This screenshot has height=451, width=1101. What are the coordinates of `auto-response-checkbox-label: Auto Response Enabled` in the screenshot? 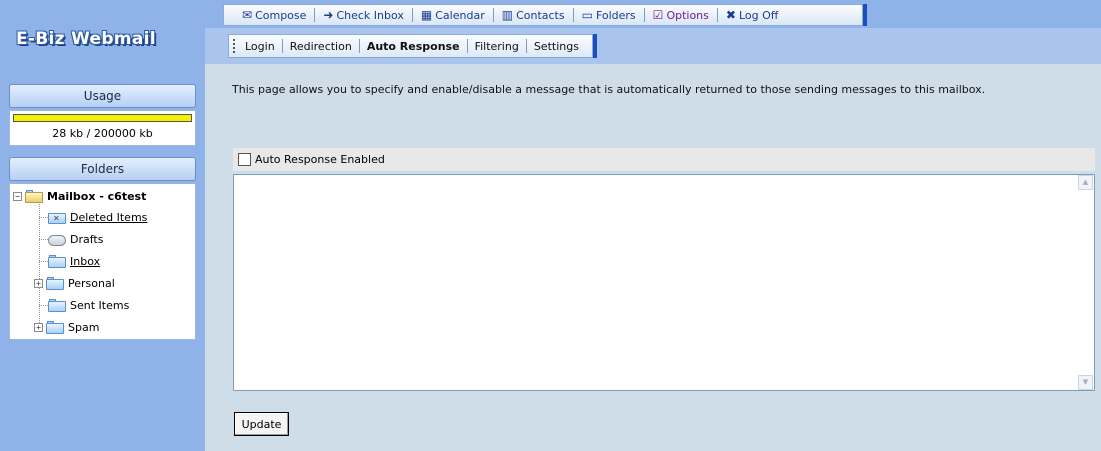 It's located at (320, 159).